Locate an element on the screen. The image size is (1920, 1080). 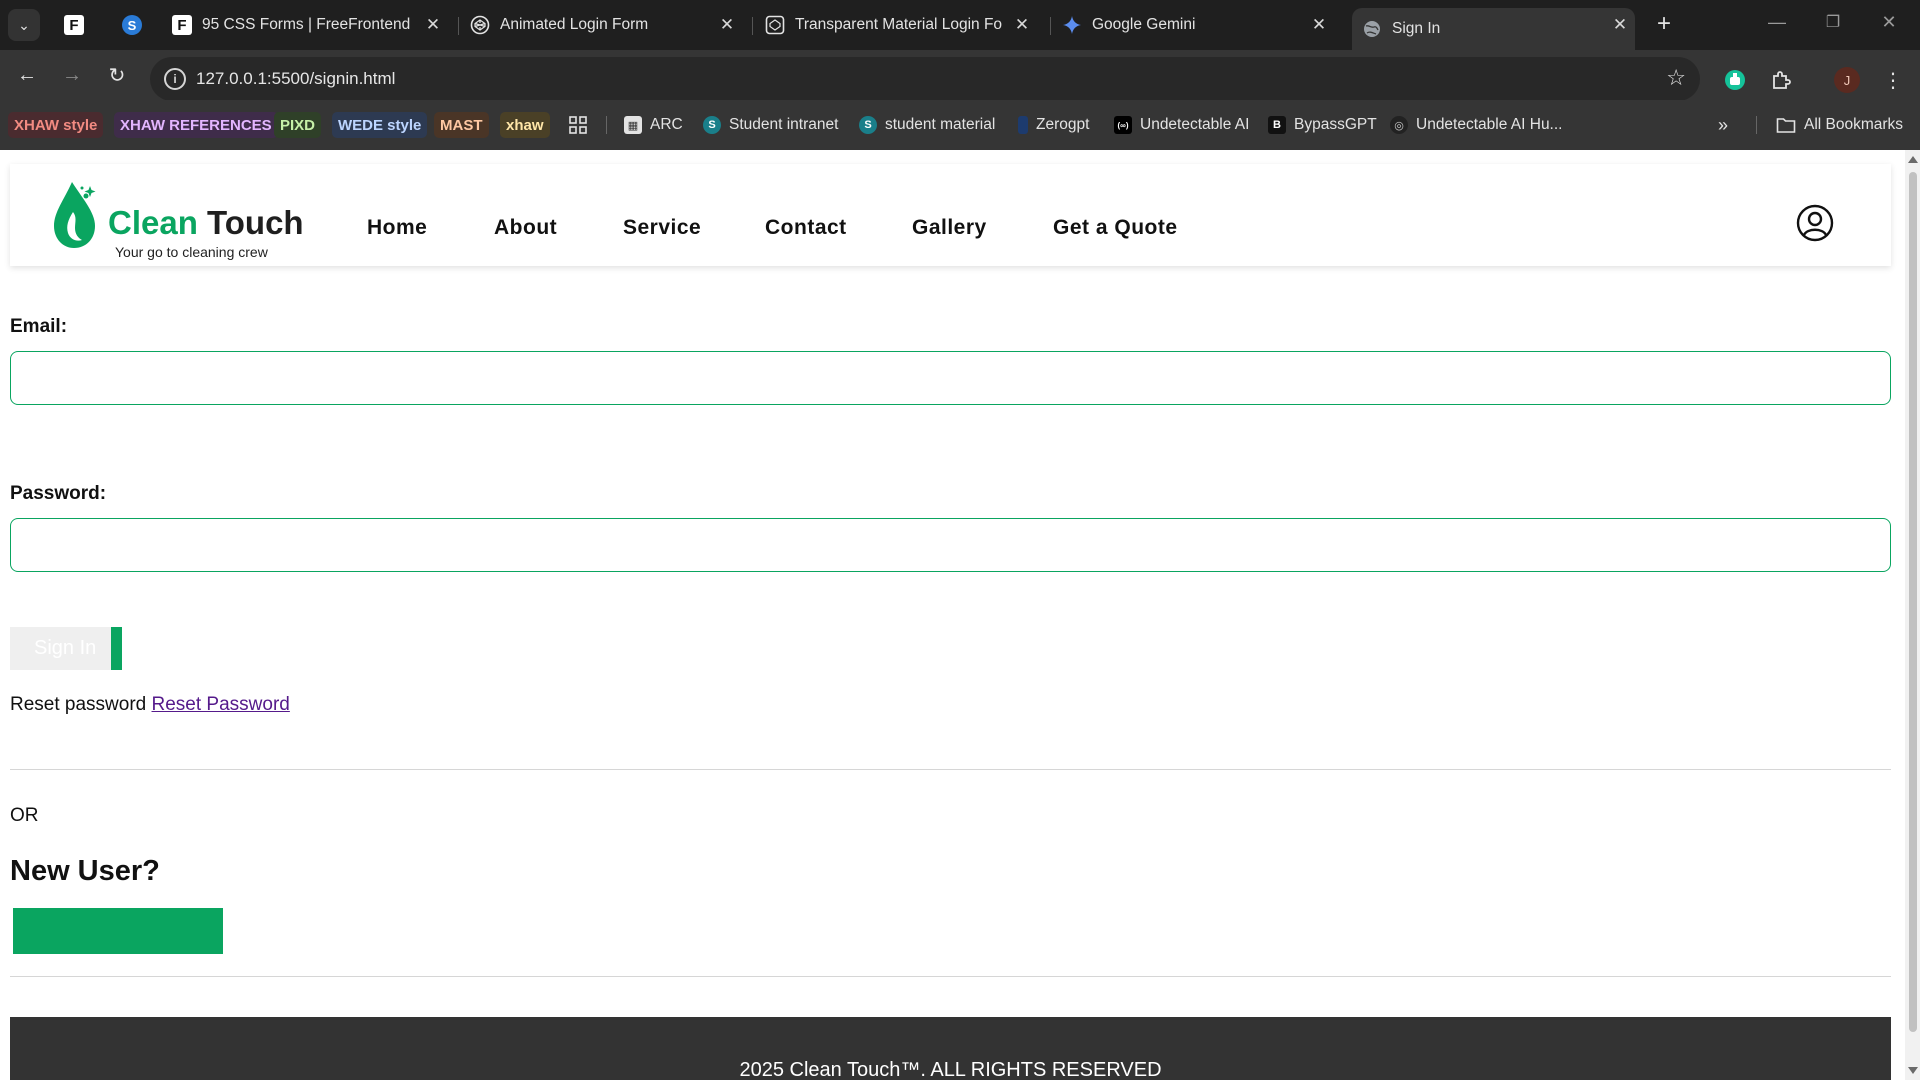
tab-animated-login: Animated Login Form ✕ is located at coordinates (606, 25).